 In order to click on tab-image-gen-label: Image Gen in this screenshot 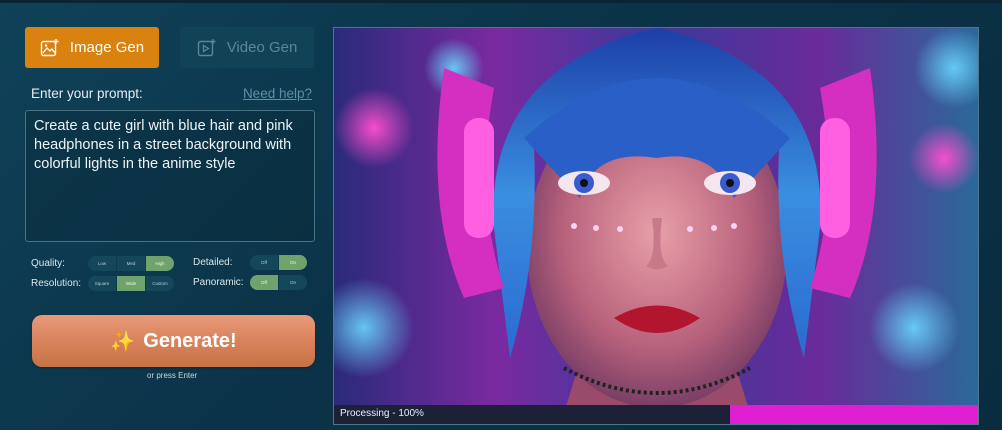, I will do `click(107, 47)`.